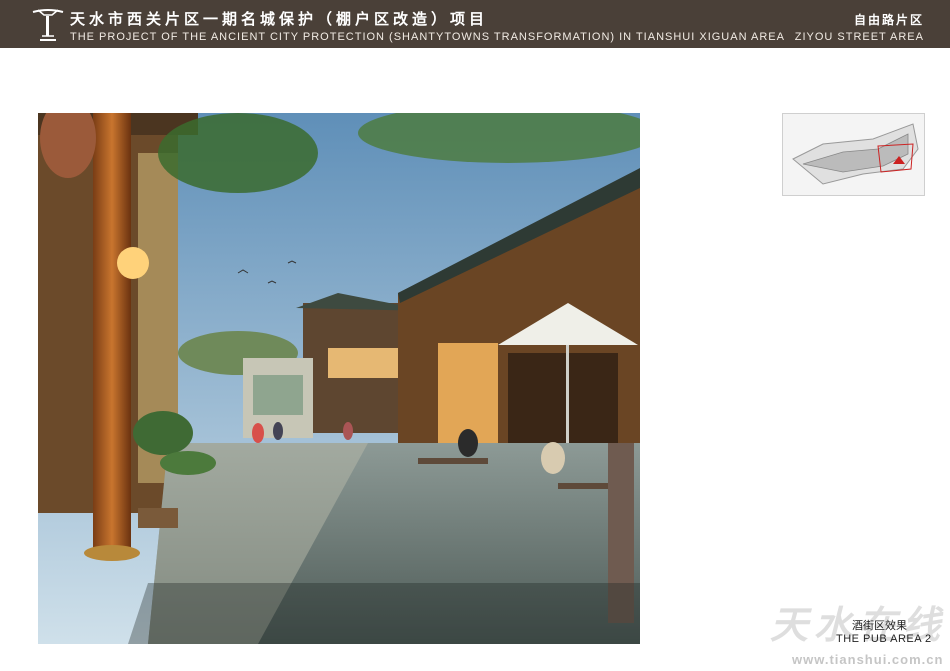 The width and height of the screenshot is (950, 671). What do you see at coordinates (868, 659) in the screenshot?
I see `watermark-url: www.tianshui.com.cn` at bounding box center [868, 659].